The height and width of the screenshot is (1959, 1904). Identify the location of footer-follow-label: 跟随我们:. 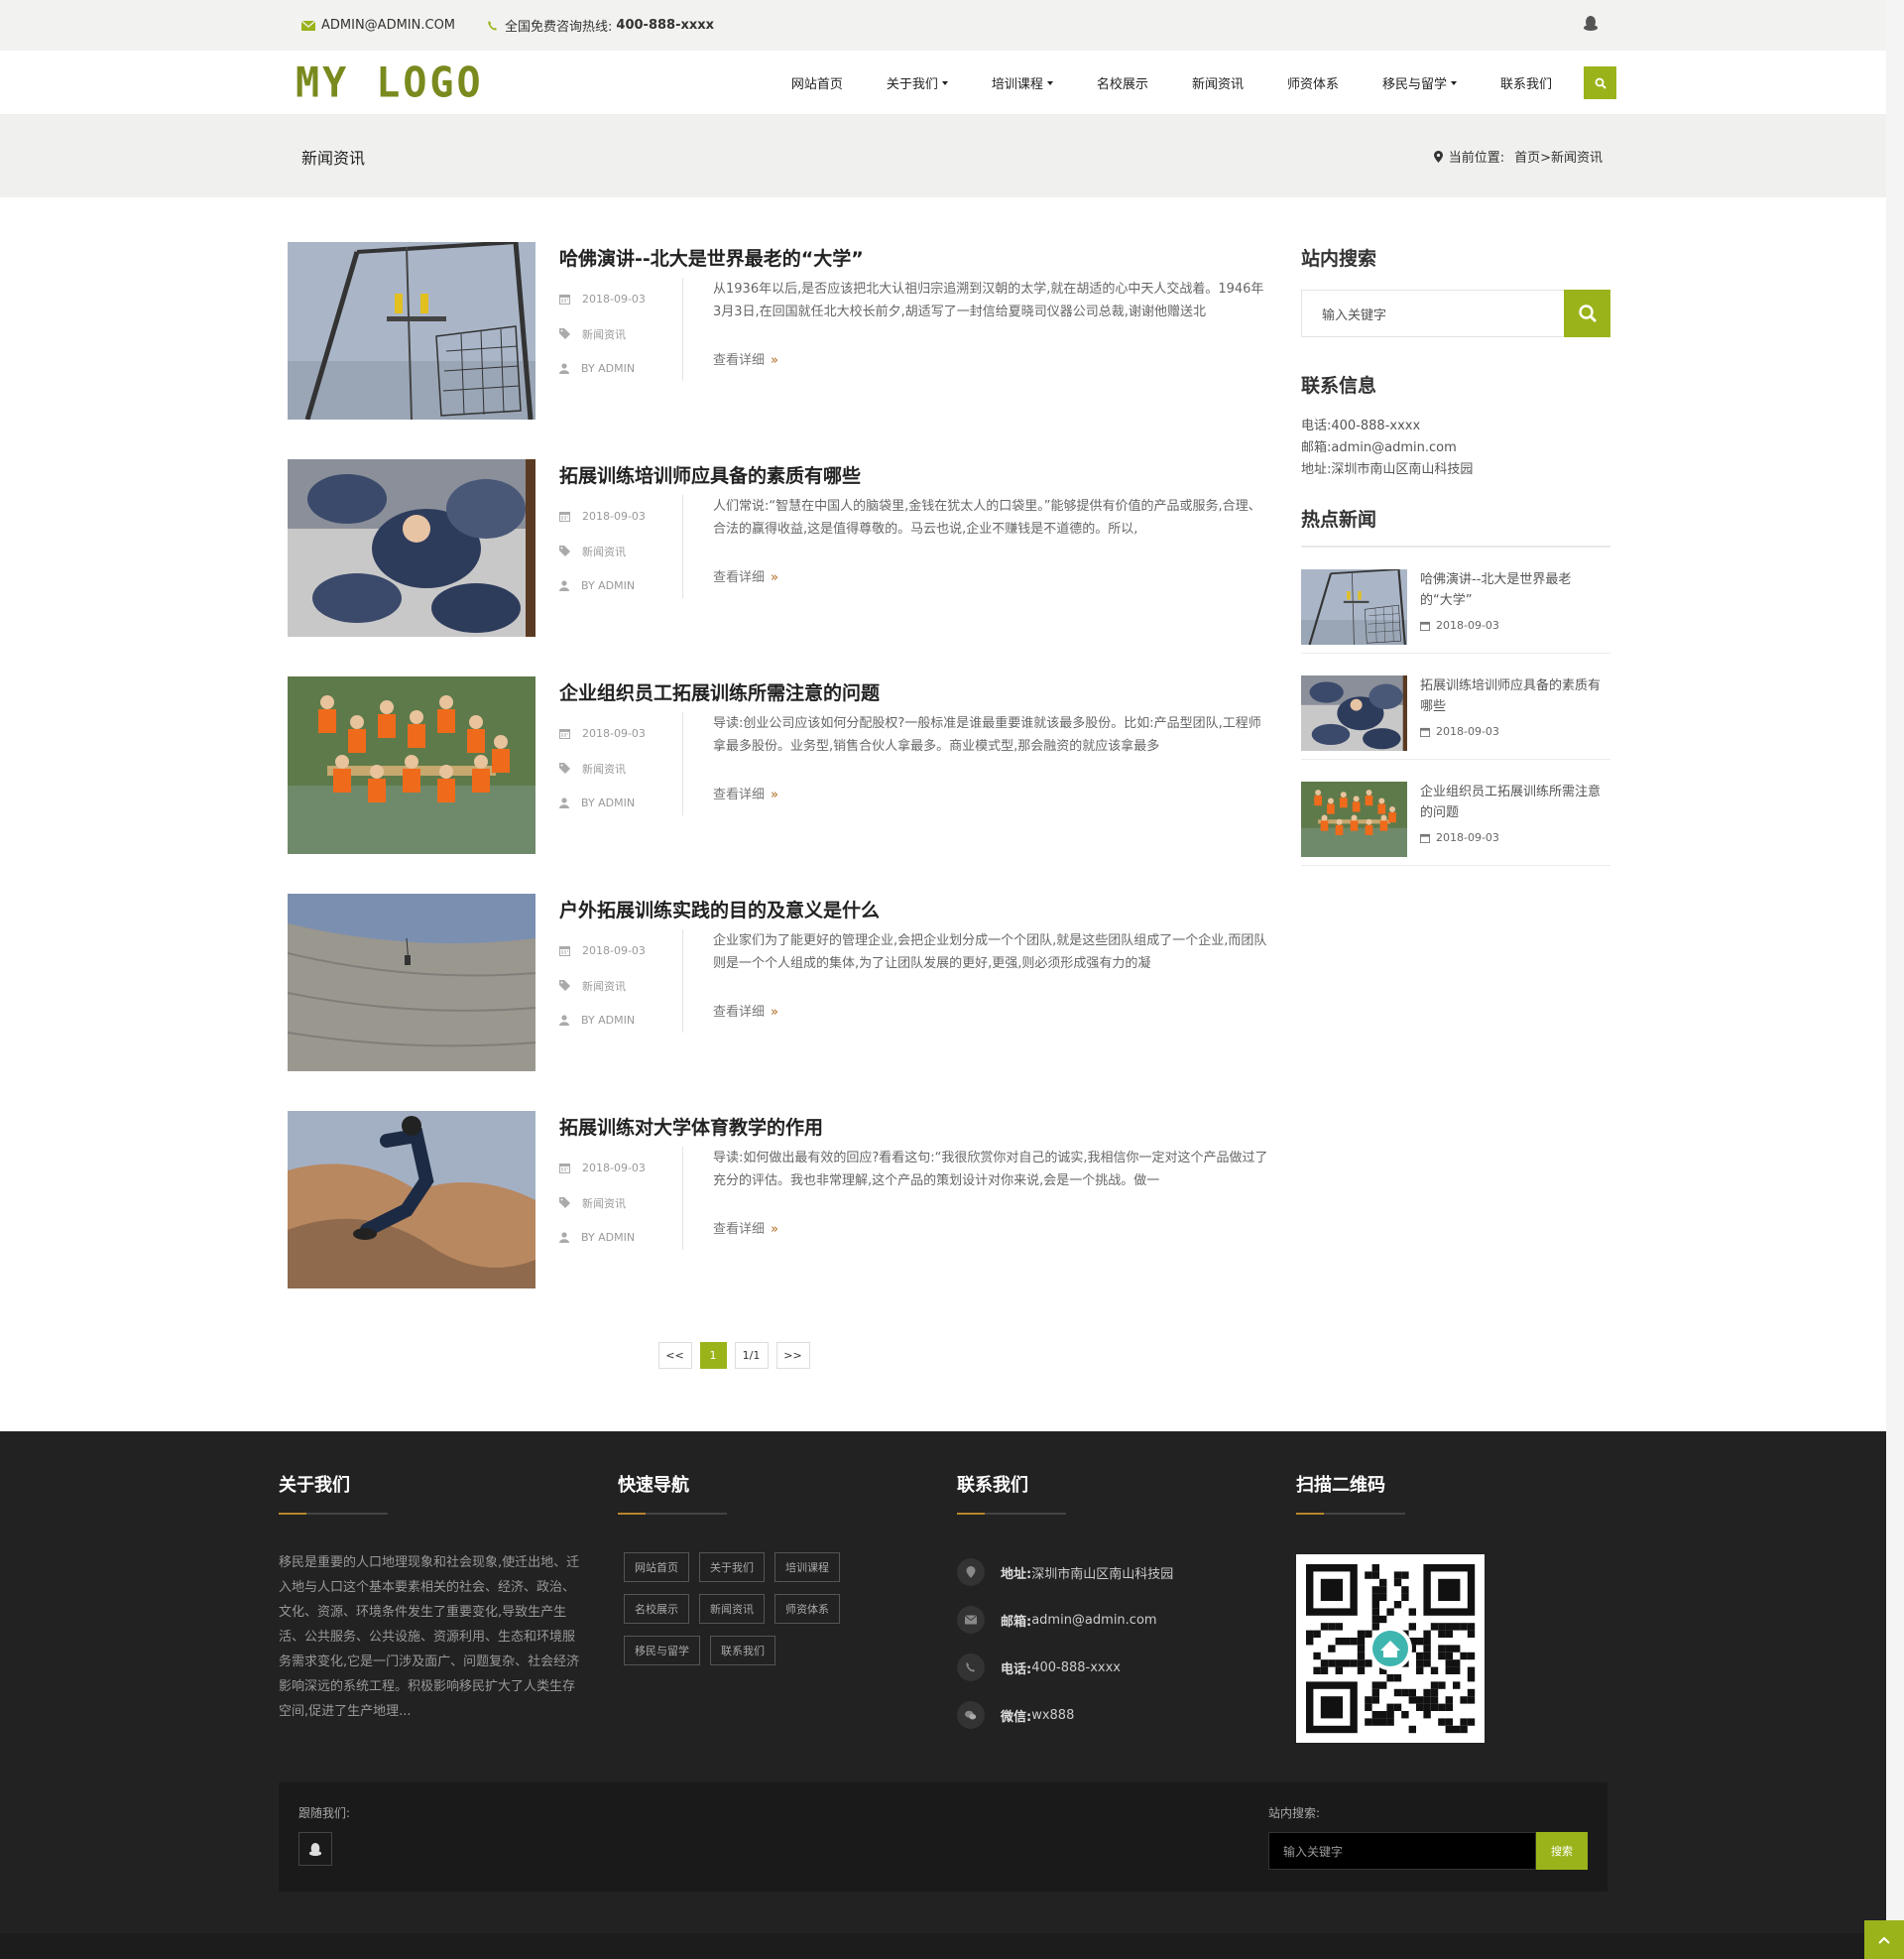
(324, 1813).